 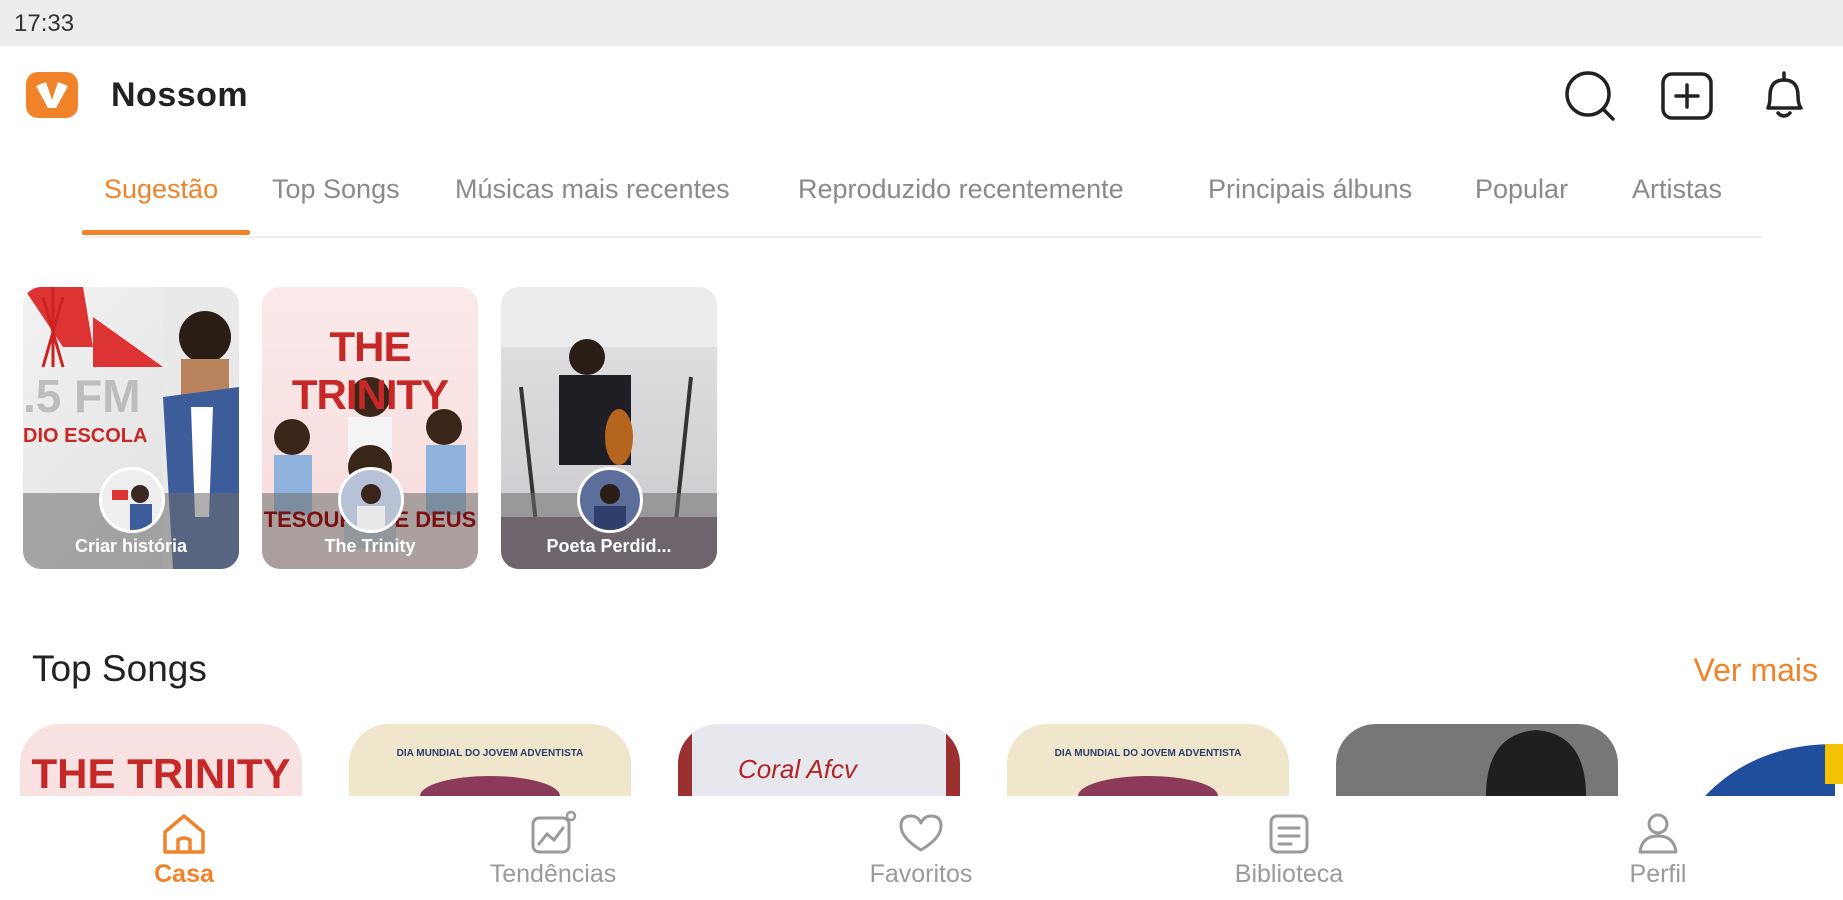 I want to click on story-poster-subtitle: DIO ESCOLA, so click(x=85, y=436).